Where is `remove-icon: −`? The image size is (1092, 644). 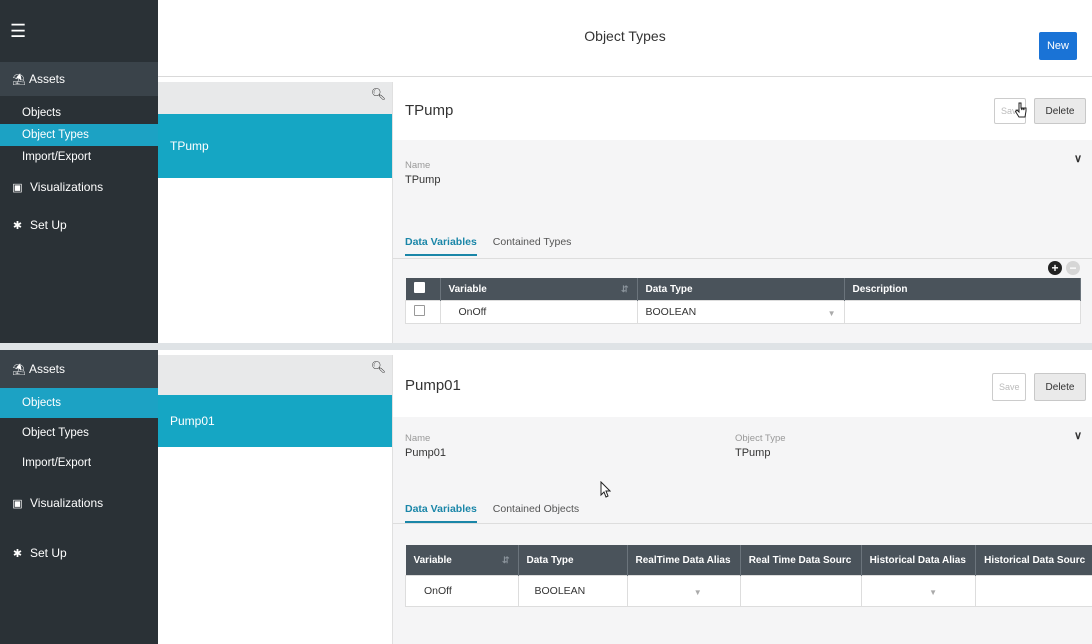 remove-icon: − is located at coordinates (1073, 268).